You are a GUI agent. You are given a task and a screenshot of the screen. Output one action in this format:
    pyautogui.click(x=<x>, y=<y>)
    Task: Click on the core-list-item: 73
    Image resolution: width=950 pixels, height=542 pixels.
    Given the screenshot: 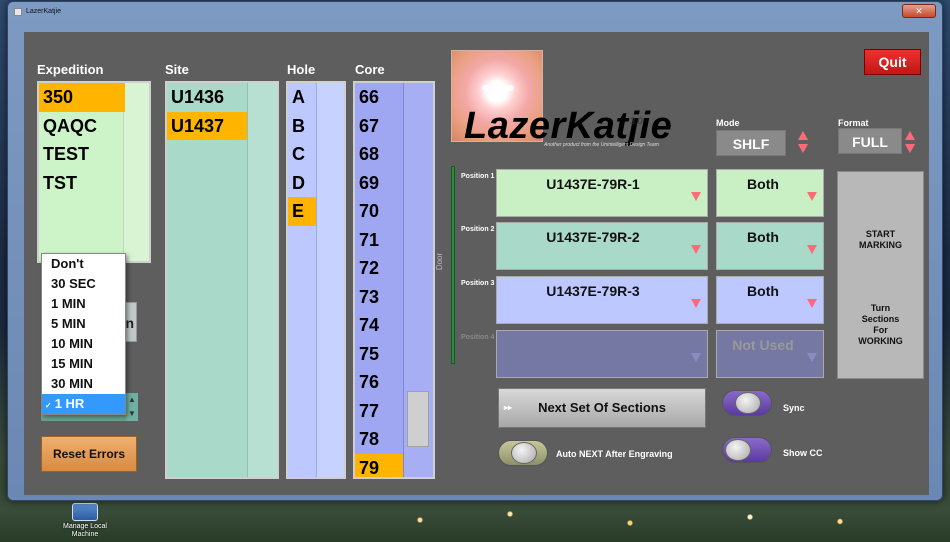 What is the action you would take?
    pyautogui.click(x=379, y=297)
    